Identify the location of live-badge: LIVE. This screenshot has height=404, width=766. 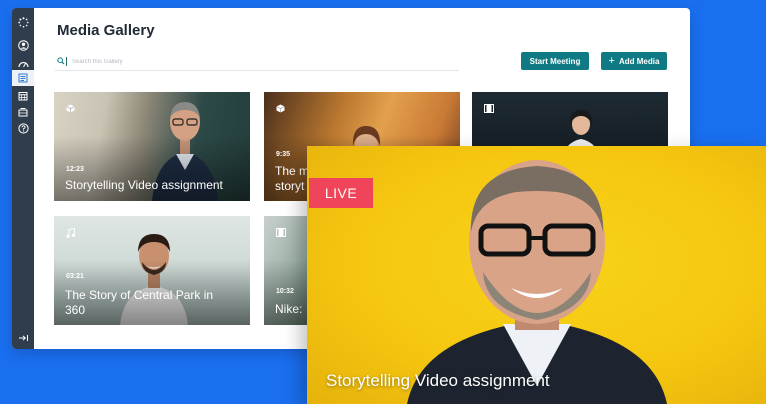
(341, 193).